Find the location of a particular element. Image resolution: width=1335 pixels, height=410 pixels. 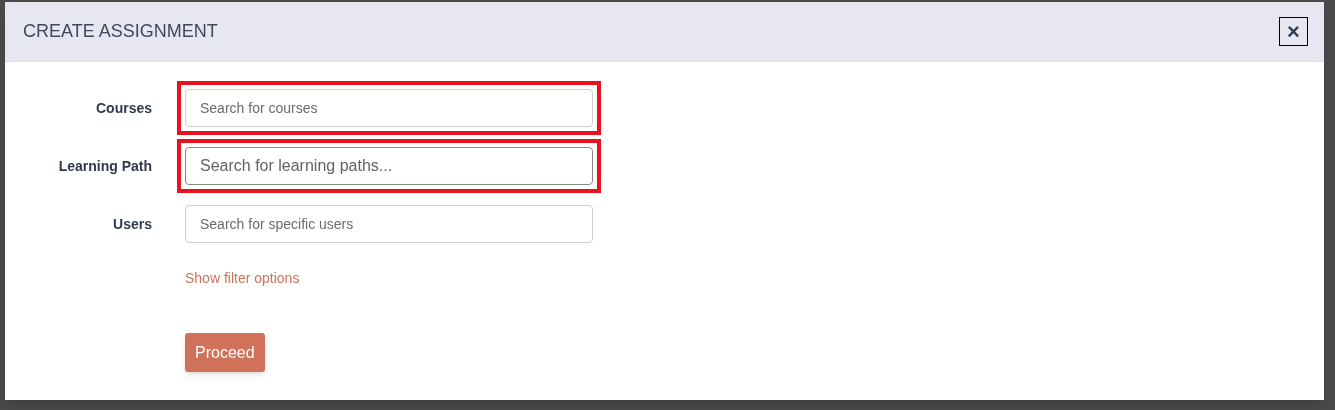

field-label: Users is located at coordinates (132, 224).